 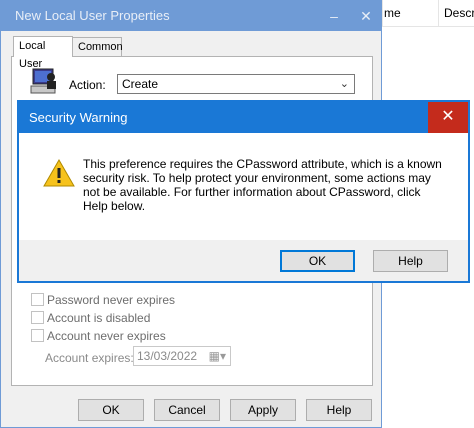 What do you see at coordinates (97, 46) in the screenshot?
I see `tab-common: Common` at bounding box center [97, 46].